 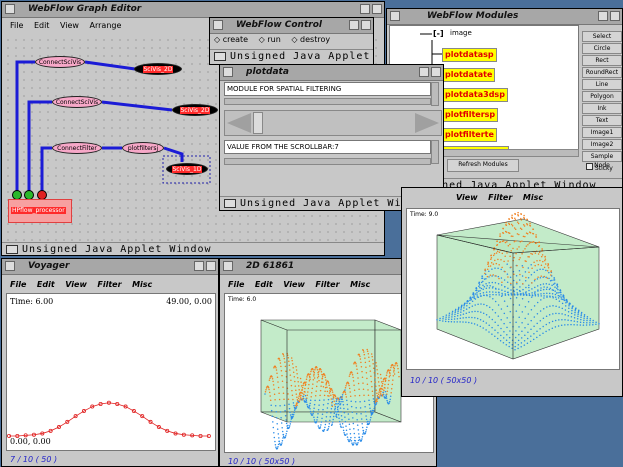 What do you see at coordinates (158, 69) in the screenshot?
I see `node-scivis-2d-a: SciVis_2D` at bounding box center [158, 69].